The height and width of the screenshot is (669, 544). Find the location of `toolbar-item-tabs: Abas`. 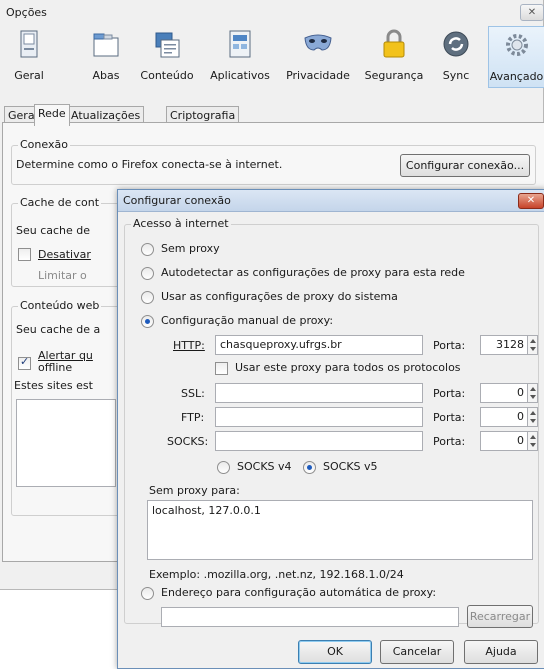

toolbar-item-tabs: Abas is located at coordinates (106, 57).